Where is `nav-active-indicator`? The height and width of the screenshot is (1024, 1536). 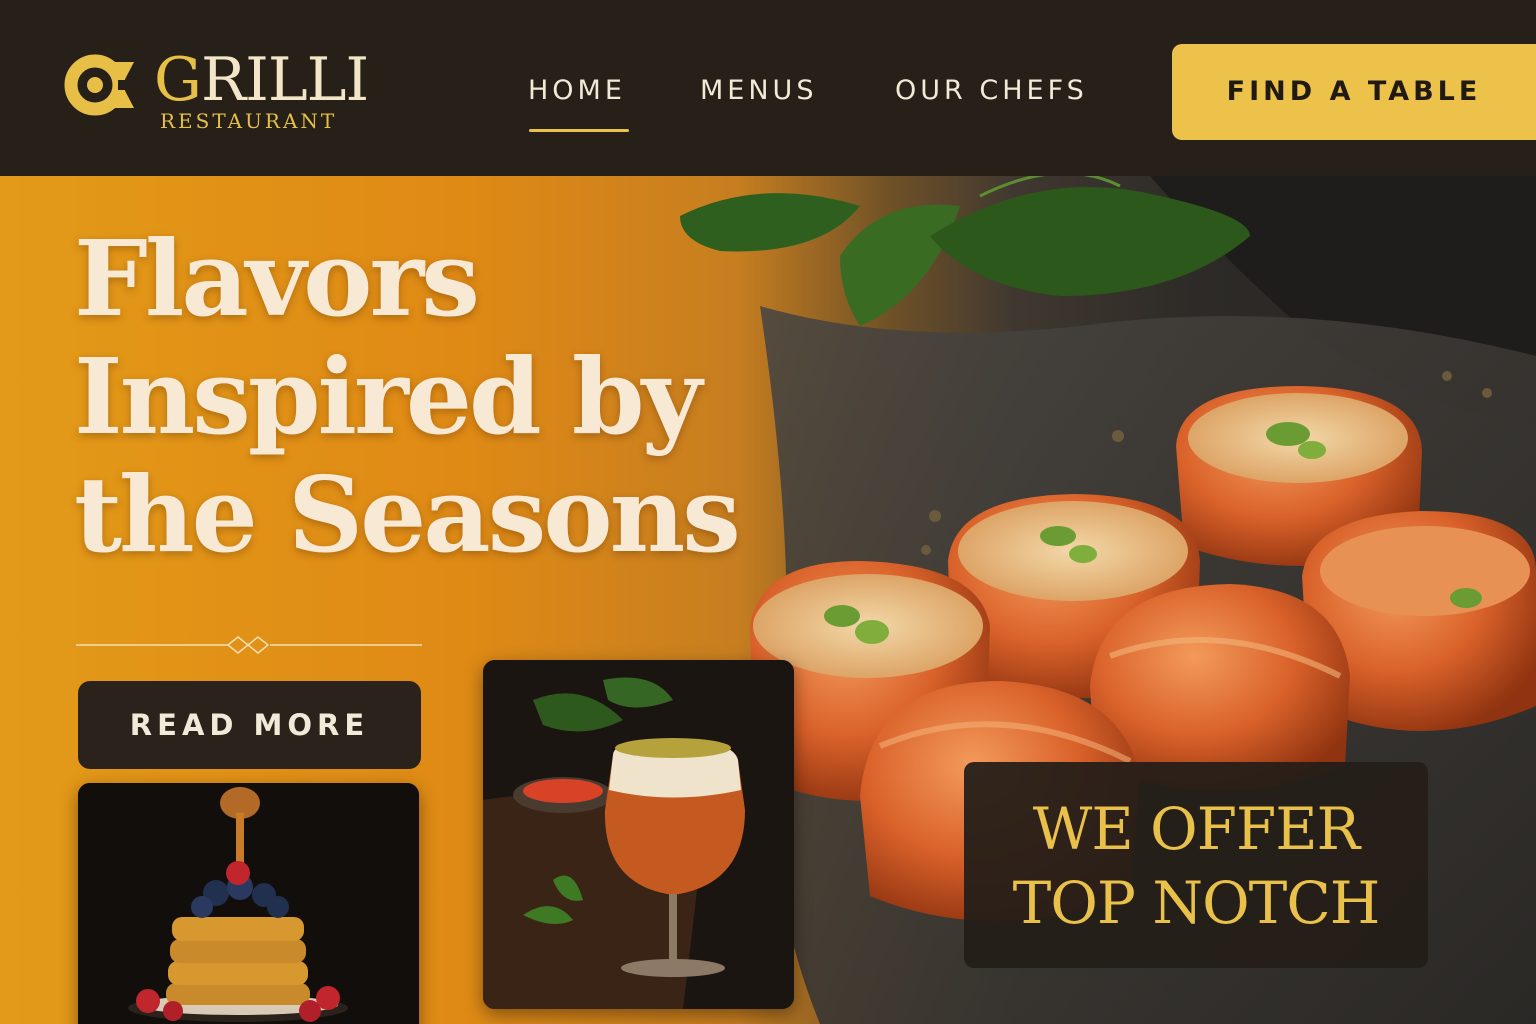
nav-active-indicator is located at coordinates (579, 130).